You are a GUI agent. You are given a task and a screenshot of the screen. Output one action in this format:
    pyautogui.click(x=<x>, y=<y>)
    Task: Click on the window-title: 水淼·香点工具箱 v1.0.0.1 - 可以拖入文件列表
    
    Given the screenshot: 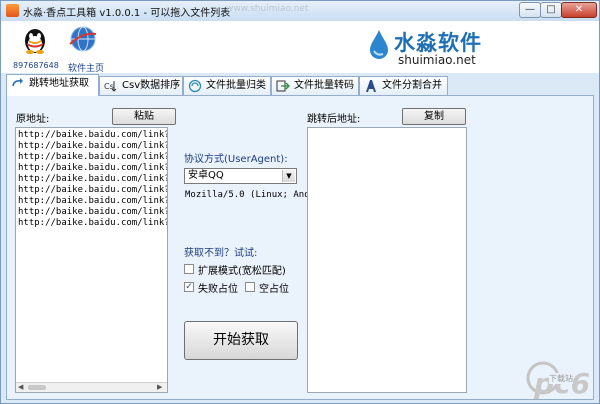 What is the action you would take?
    pyautogui.click(x=127, y=13)
    